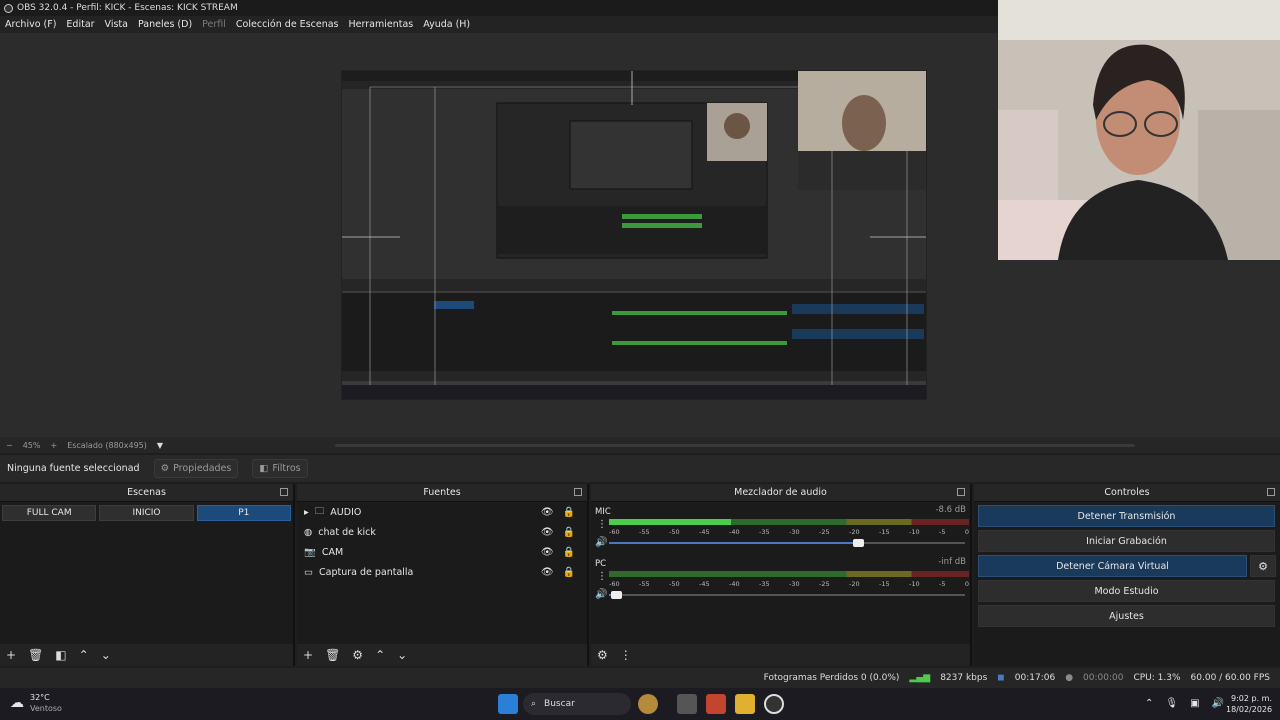 The image size is (1280, 720). What do you see at coordinates (914, 584) in the screenshot?
I see `meter-tick-label: -10` at bounding box center [914, 584].